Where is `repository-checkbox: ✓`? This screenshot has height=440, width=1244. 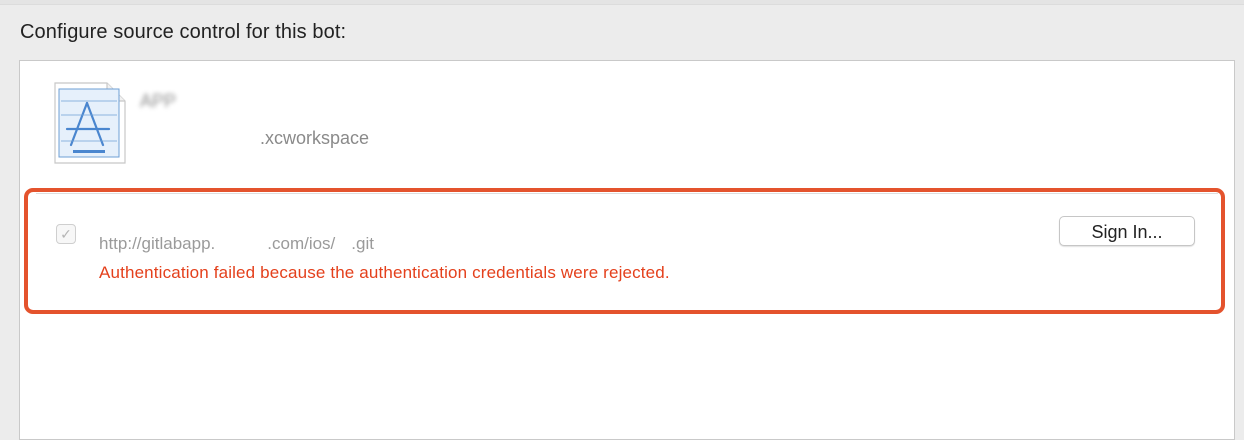
repository-checkbox: ✓ is located at coordinates (66, 234).